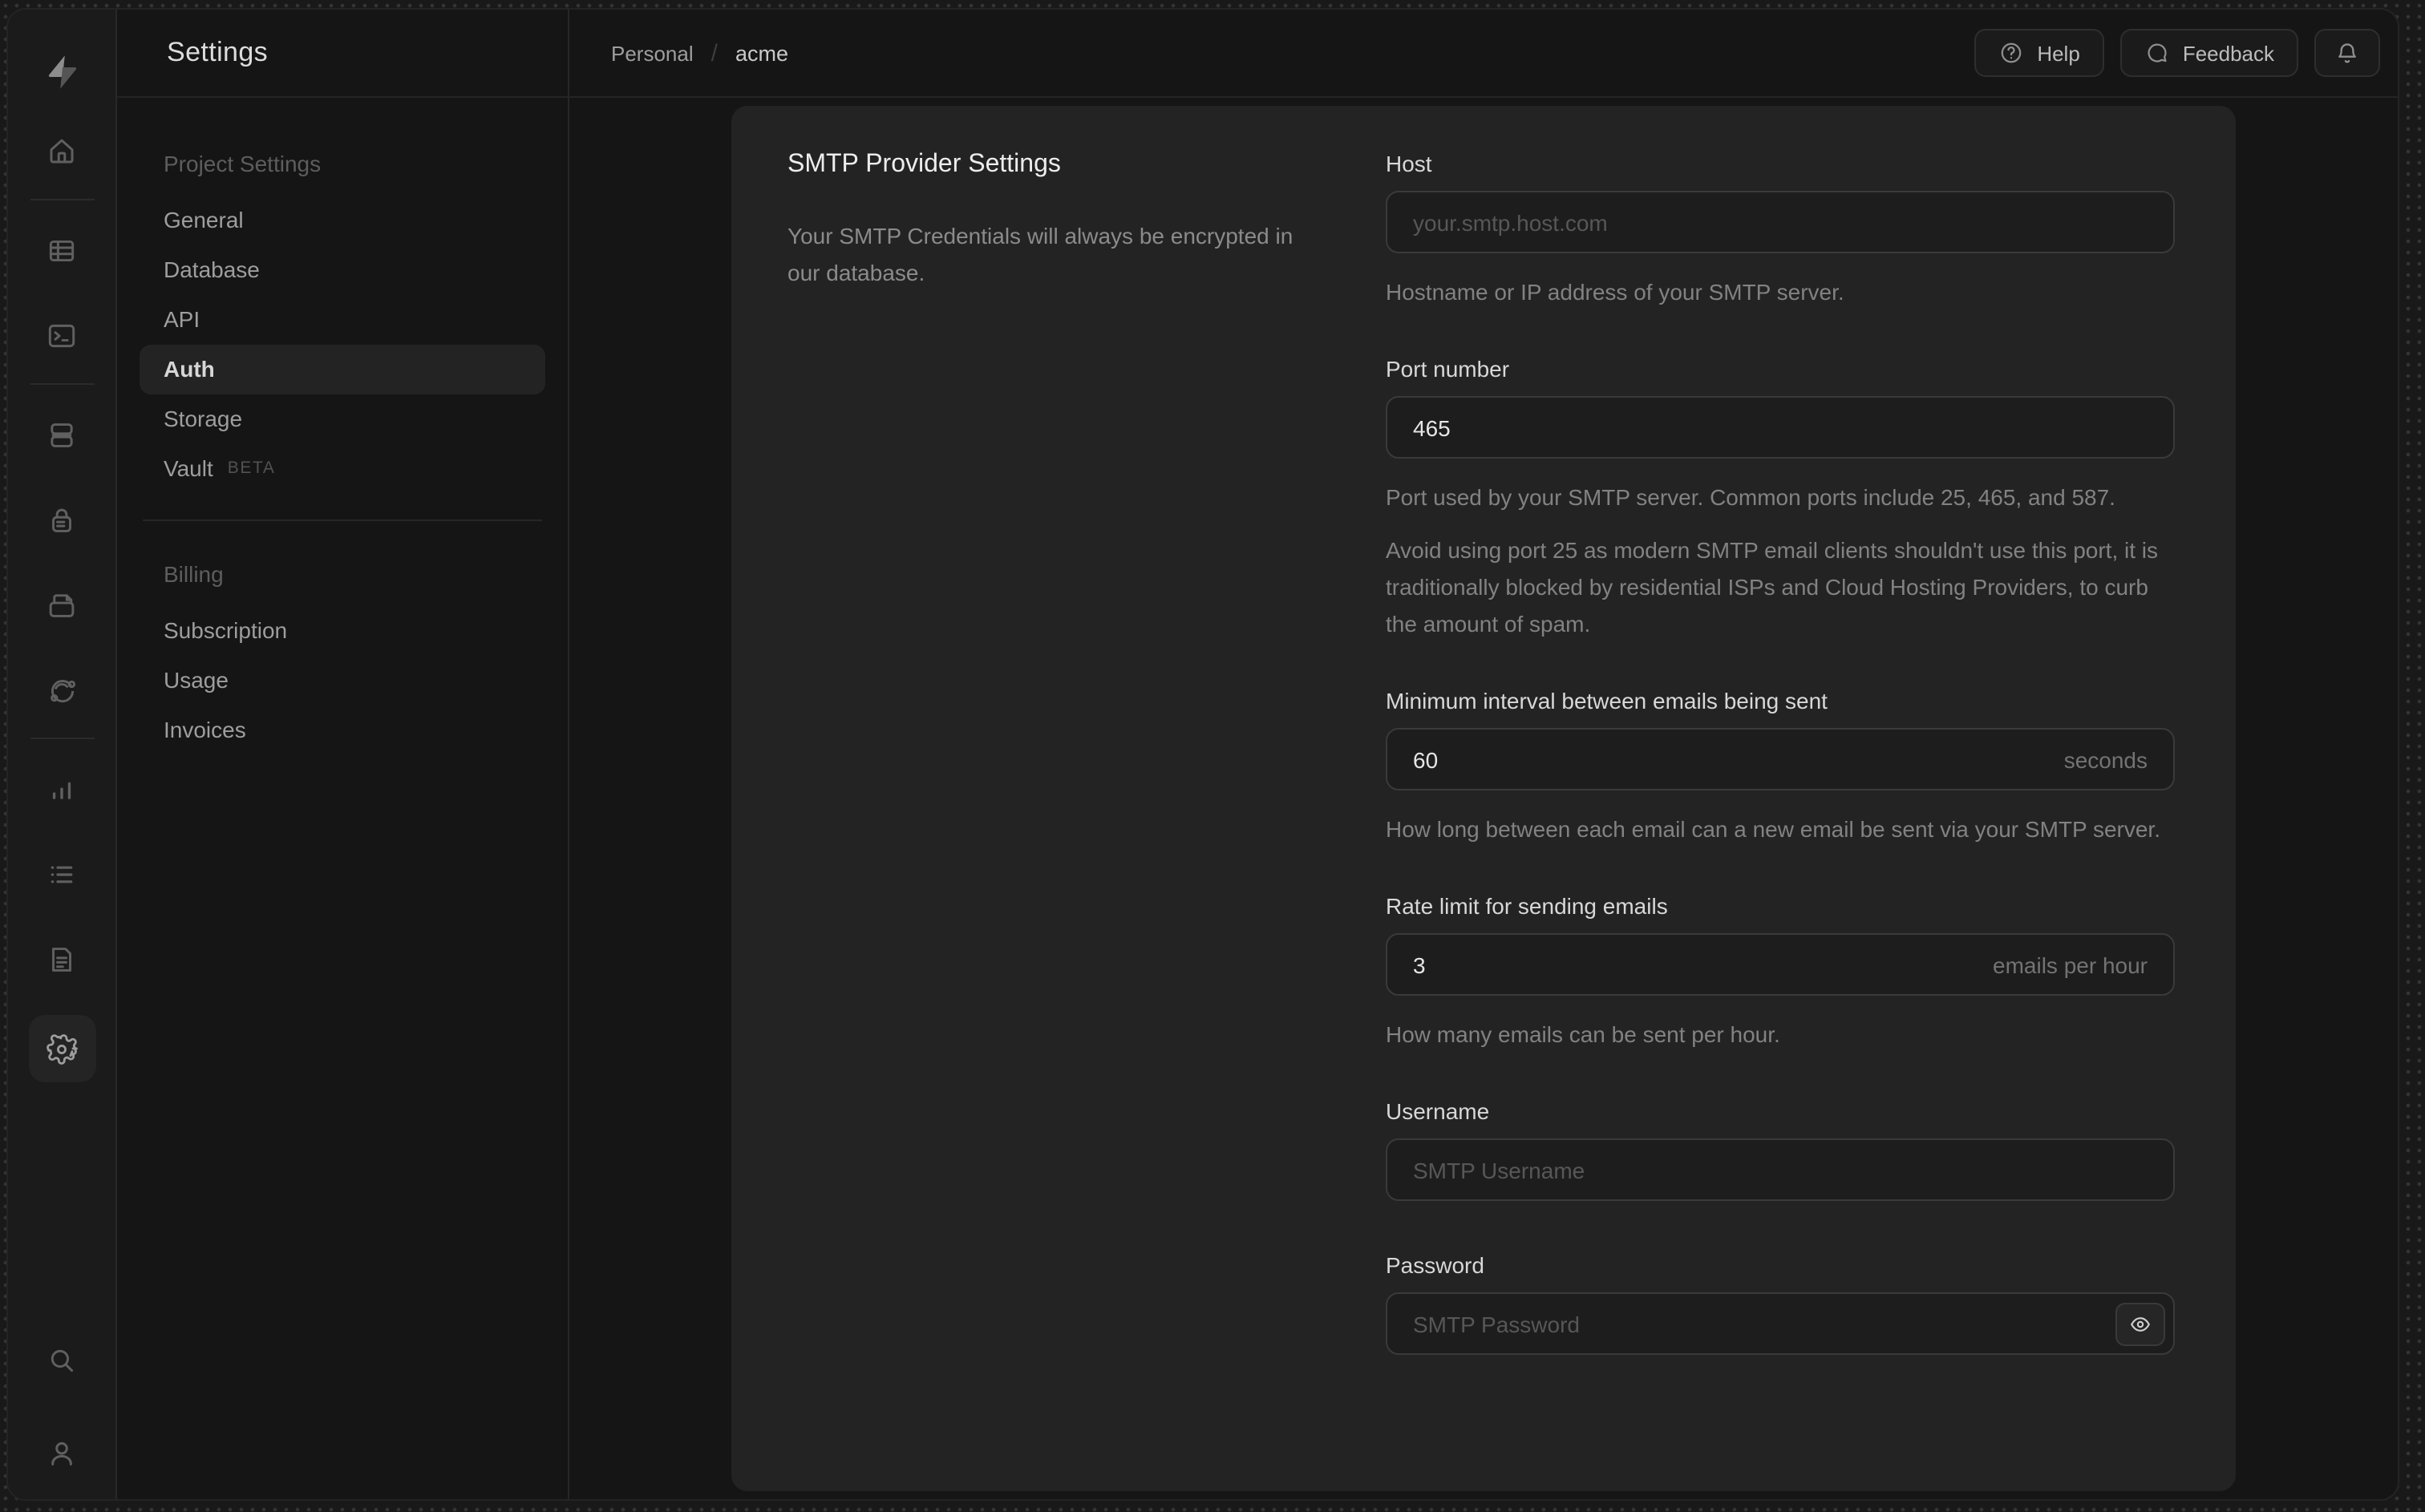  What do you see at coordinates (61, 1048) in the screenshot?
I see `settings-icon` at bounding box center [61, 1048].